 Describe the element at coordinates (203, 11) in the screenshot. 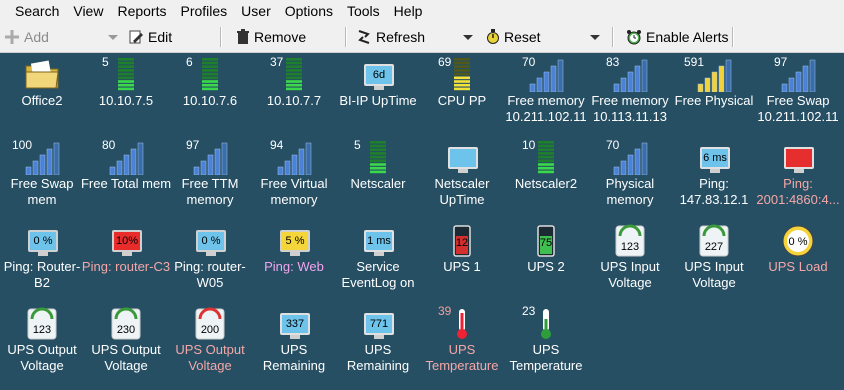

I see `menu-profiles: Profiles` at that location.